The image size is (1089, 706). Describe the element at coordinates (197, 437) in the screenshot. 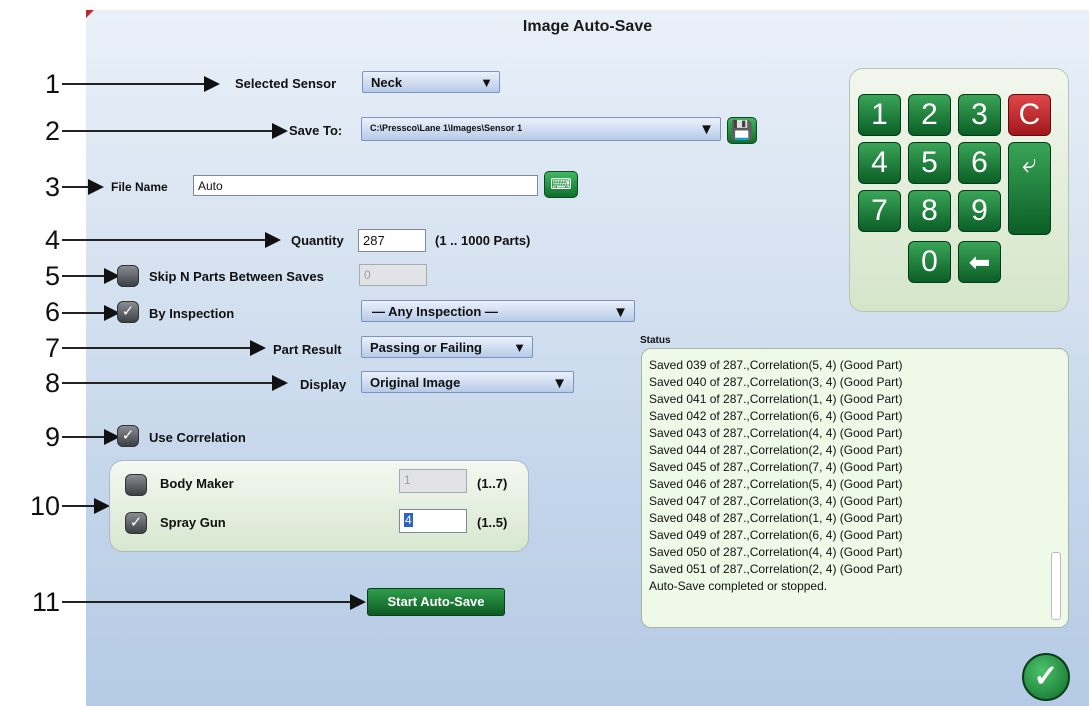

I see `use-correlation-label: Use Correlation` at that location.